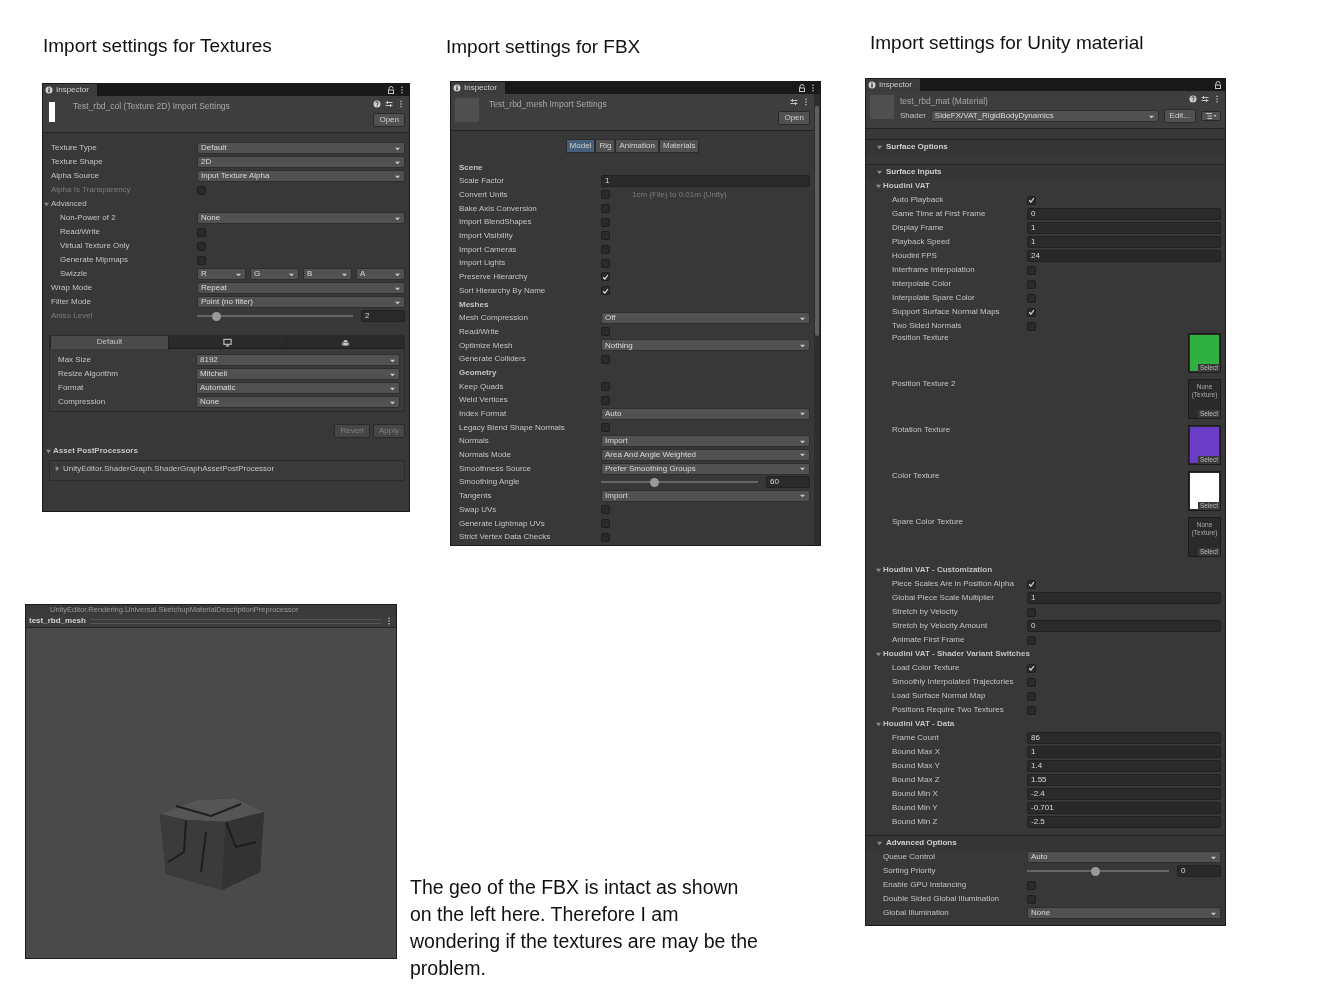  What do you see at coordinates (226, 451) in the screenshot?
I see `section-header: Asset PostProcessors` at bounding box center [226, 451].